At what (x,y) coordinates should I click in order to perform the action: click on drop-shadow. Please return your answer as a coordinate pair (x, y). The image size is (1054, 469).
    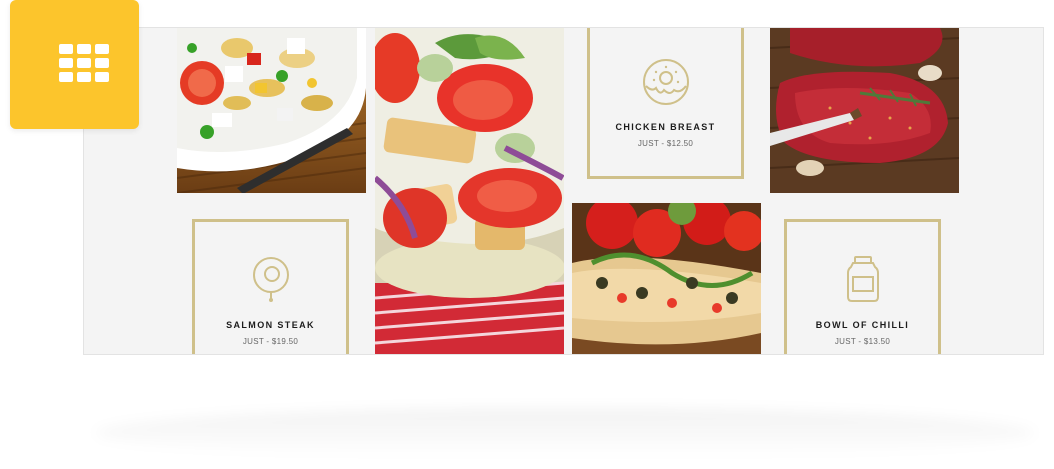
    Looking at the image, I should click on (565, 433).